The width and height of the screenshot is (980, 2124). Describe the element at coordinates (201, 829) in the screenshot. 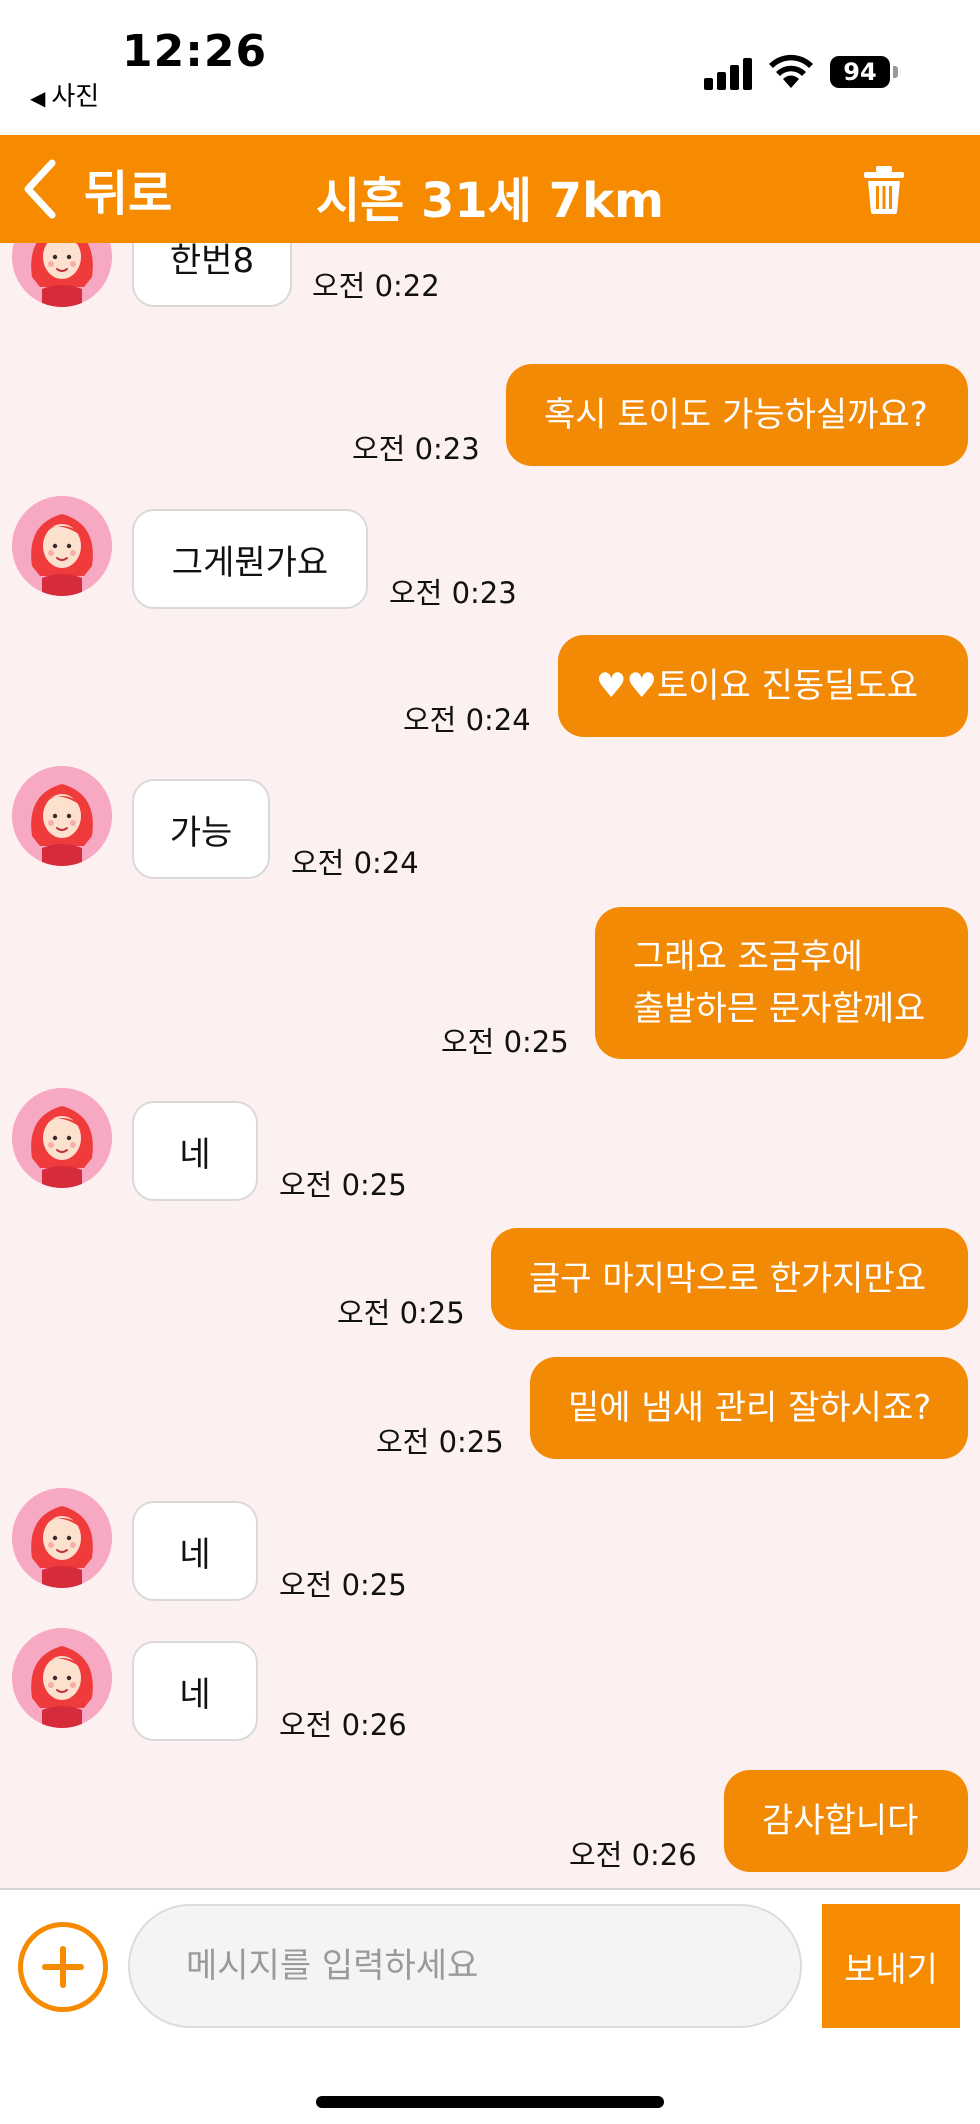

I see `message-bubble-incoming: 가능` at that location.